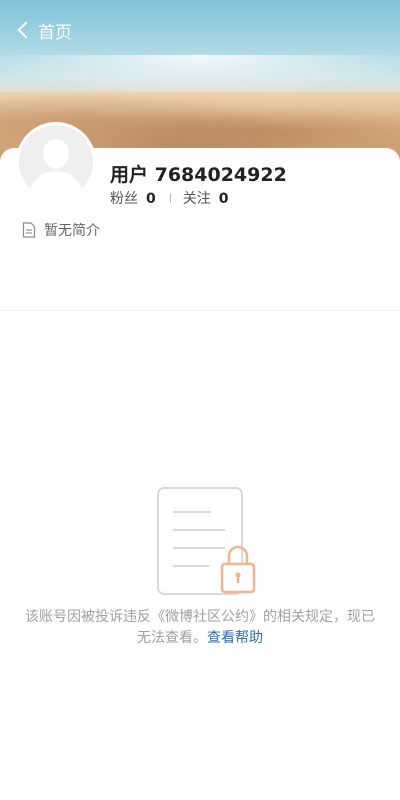 This screenshot has width=400, height=800. Describe the element at coordinates (206, 541) in the screenshot. I see `locked-document-icon` at that location.